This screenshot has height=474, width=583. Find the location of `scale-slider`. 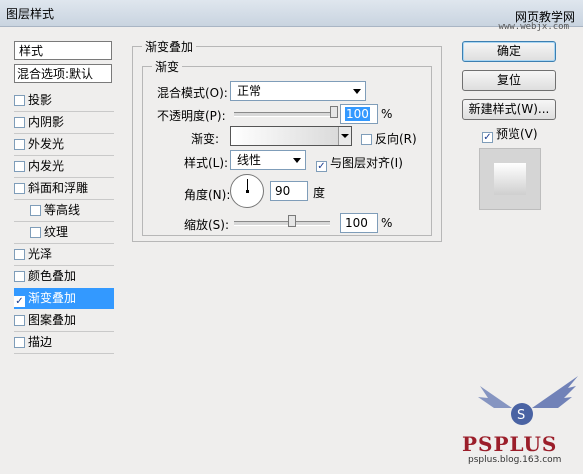

scale-slider is located at coordinates (282, 223).